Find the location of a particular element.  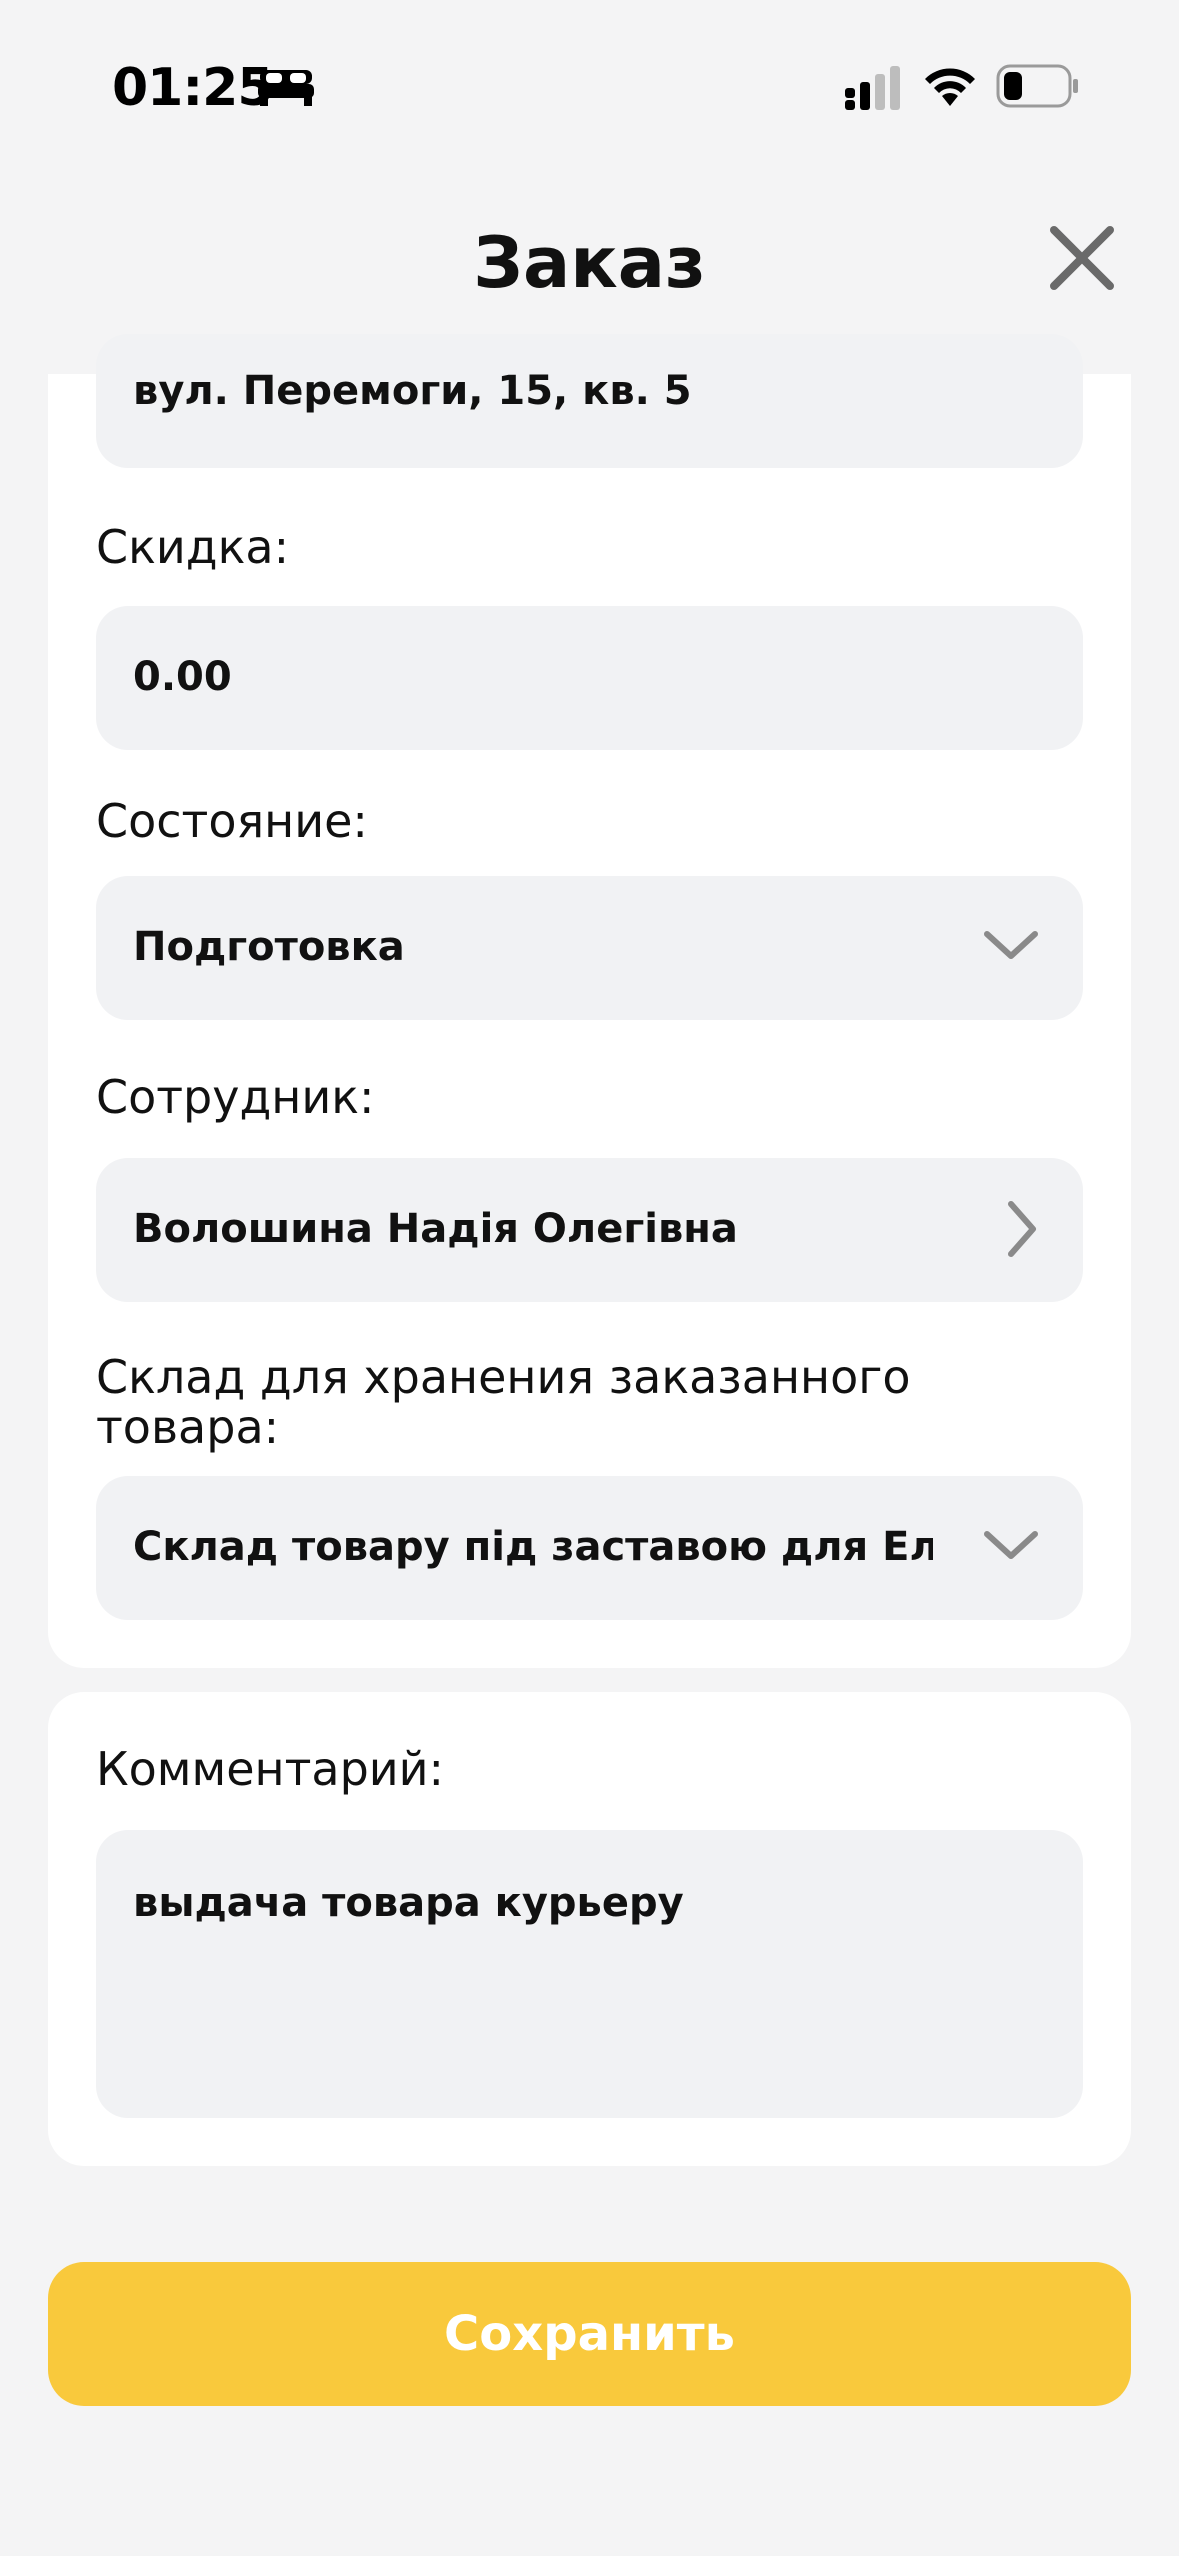

battery-icon is located at coordinates (1037, 86).